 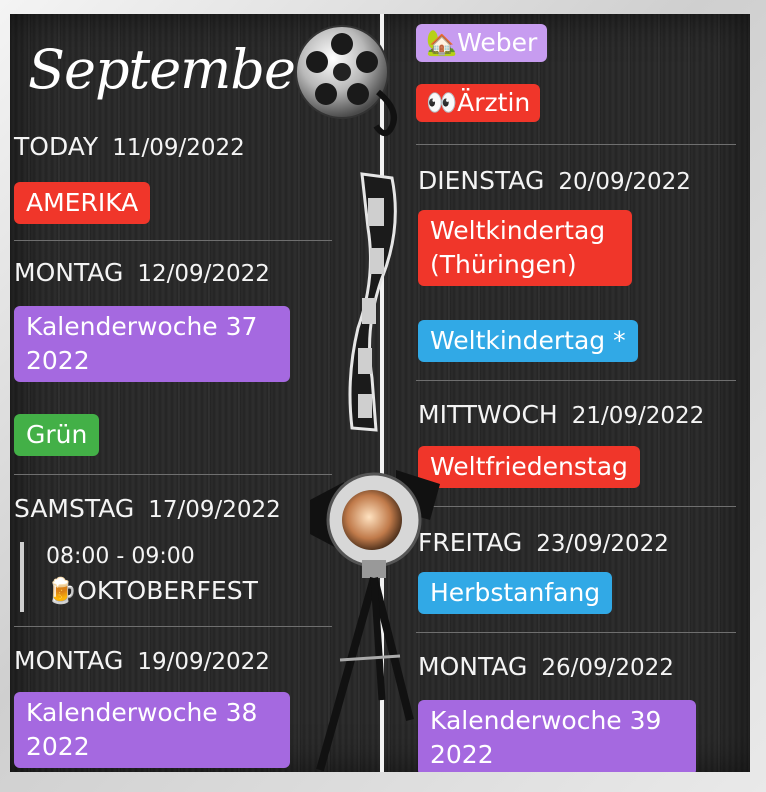 What do you see at coordinates (442, 102) in the screenshot?
I see `eyes-icon: 👀` at bounding box center [442, 102].